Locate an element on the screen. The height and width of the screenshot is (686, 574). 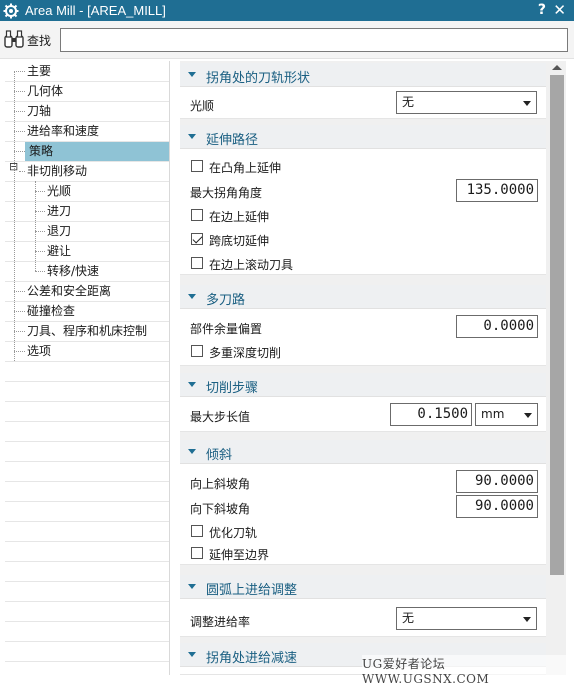
tree-item-transfer-rapid: 转移/快速 is located at coordinates (87, 271).